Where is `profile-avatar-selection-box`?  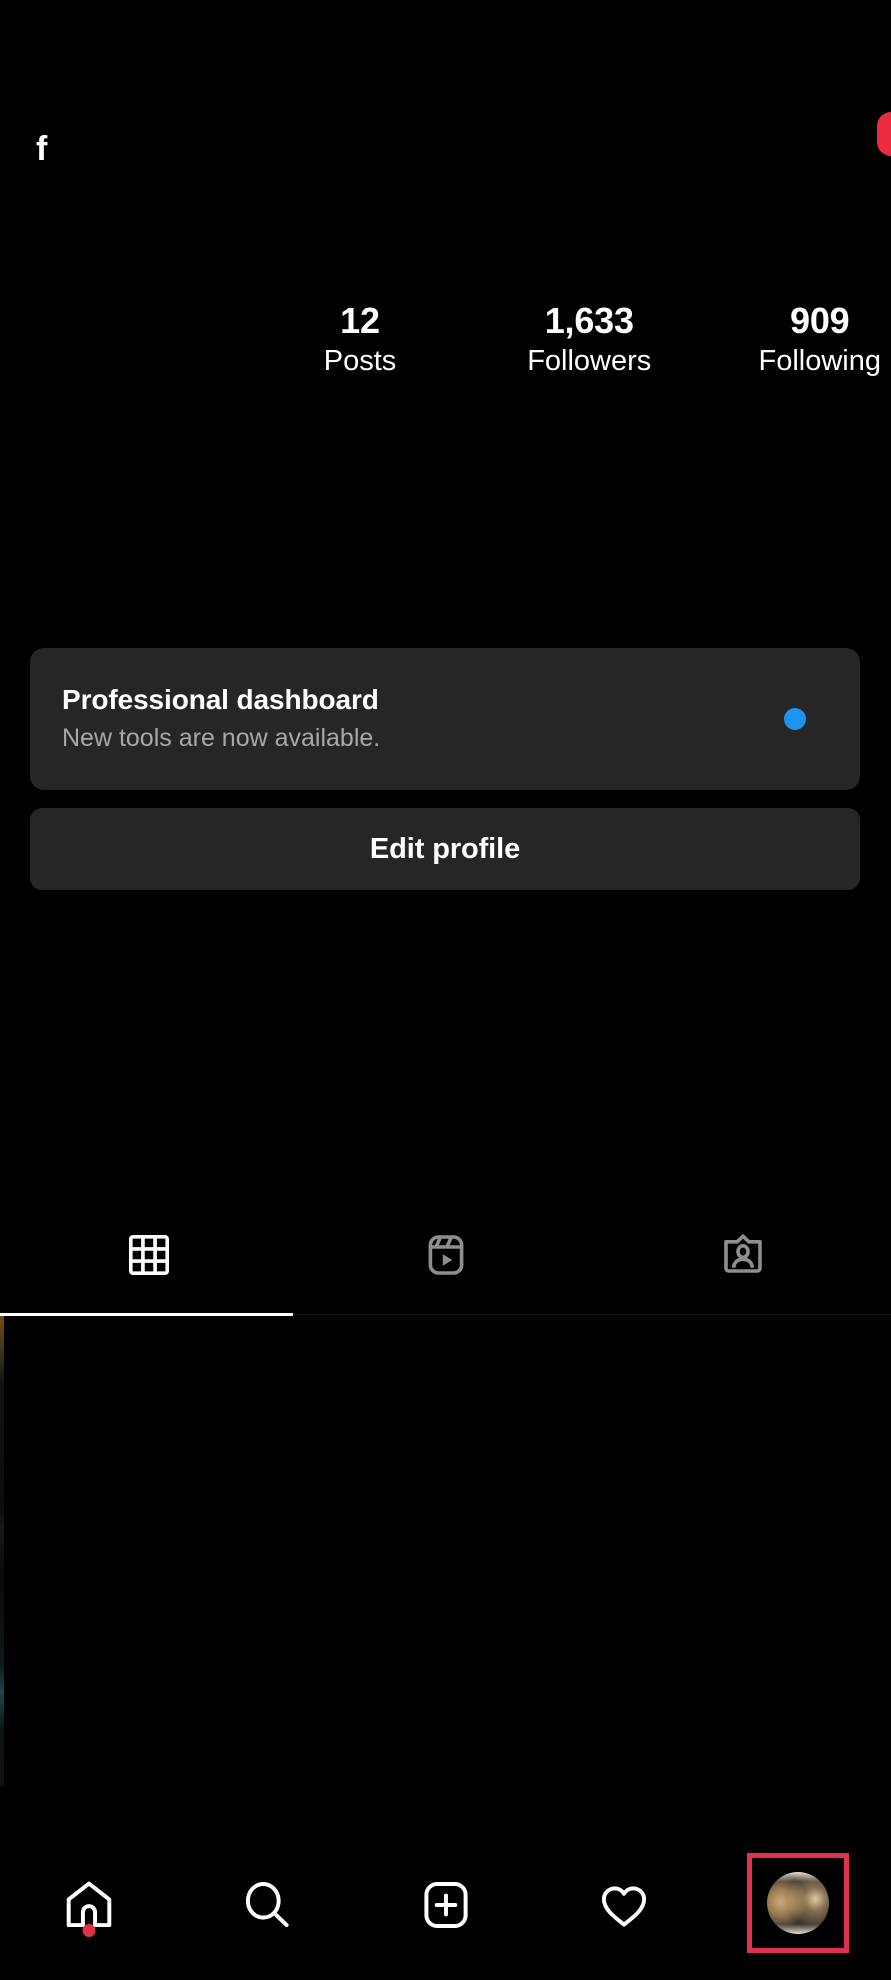 profile-avatar-selection-box is located at coordinates (798, 1903).